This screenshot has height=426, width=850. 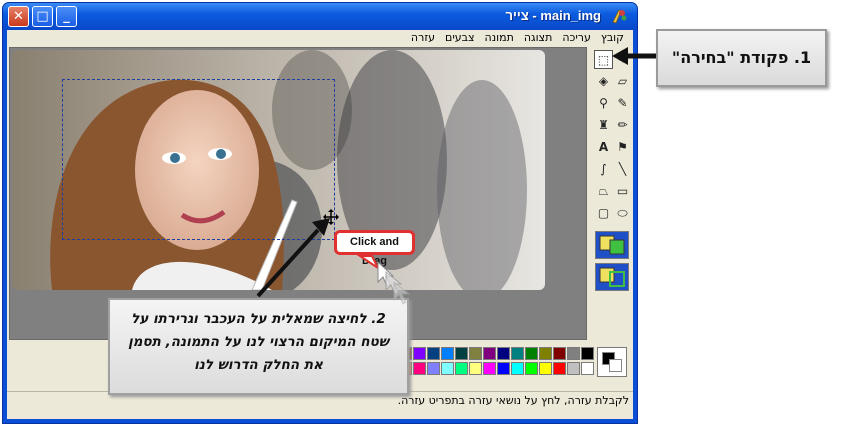 What do you see at coordinates (374, 248) in the screenshot?
I see `click-and-drag-label: Click and Drag` at bounding box center [374, 248].